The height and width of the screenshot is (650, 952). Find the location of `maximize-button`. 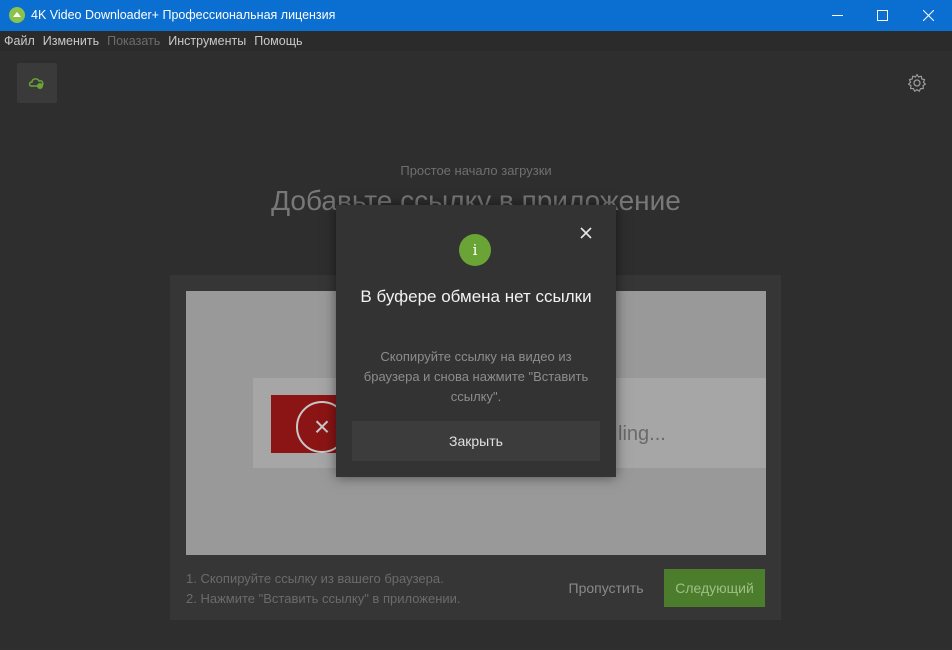

maximize-button is located at coordinates (882, 15).